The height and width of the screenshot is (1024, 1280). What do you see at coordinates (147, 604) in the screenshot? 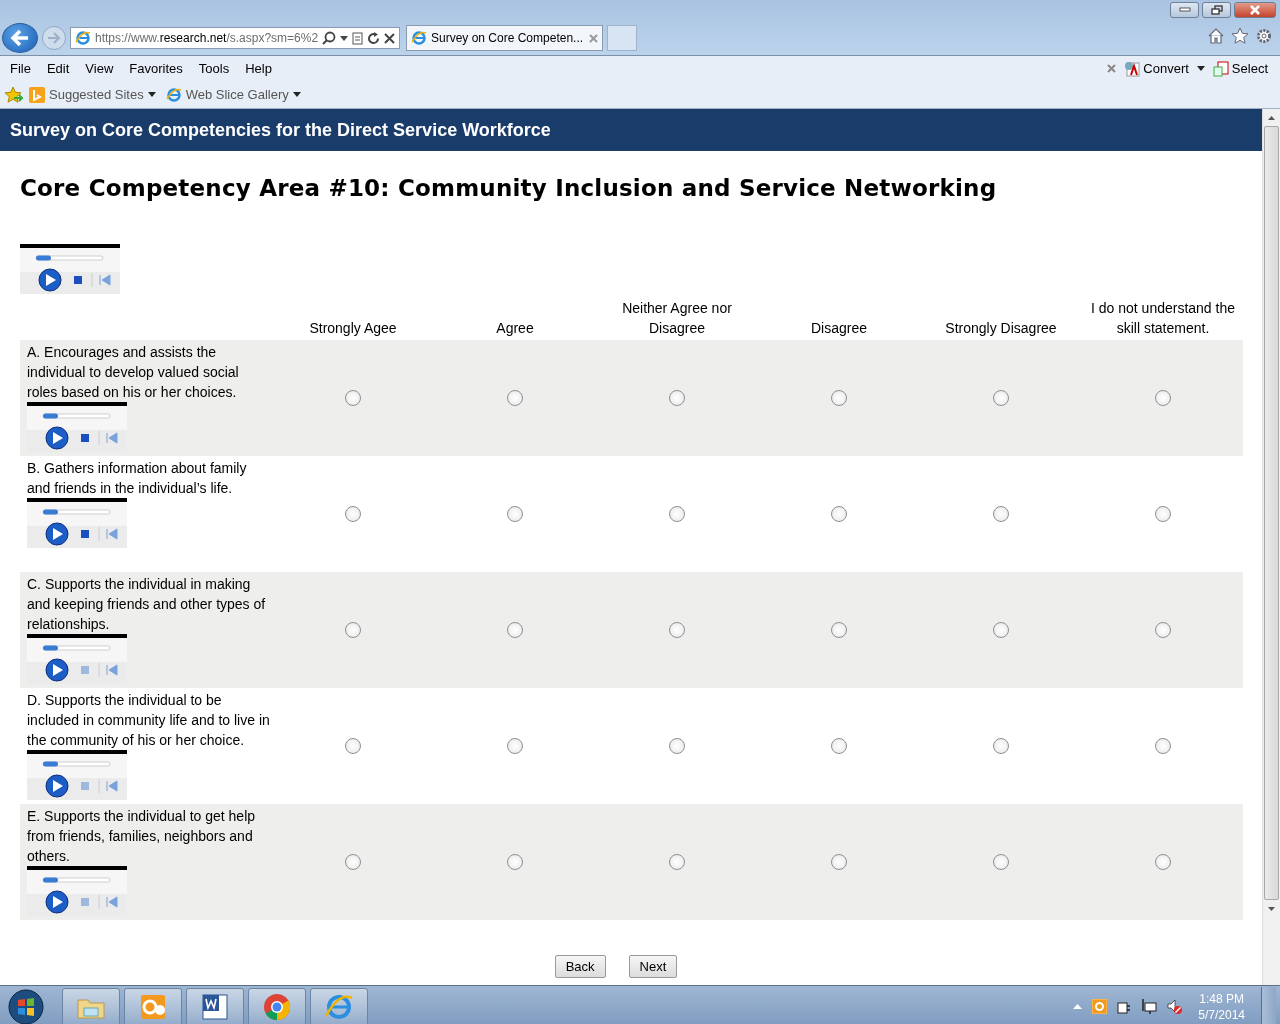
I see `question-text: C. Supports the individual in making and keeping friends and other types of relationships.` at bounding box center [147, 604].